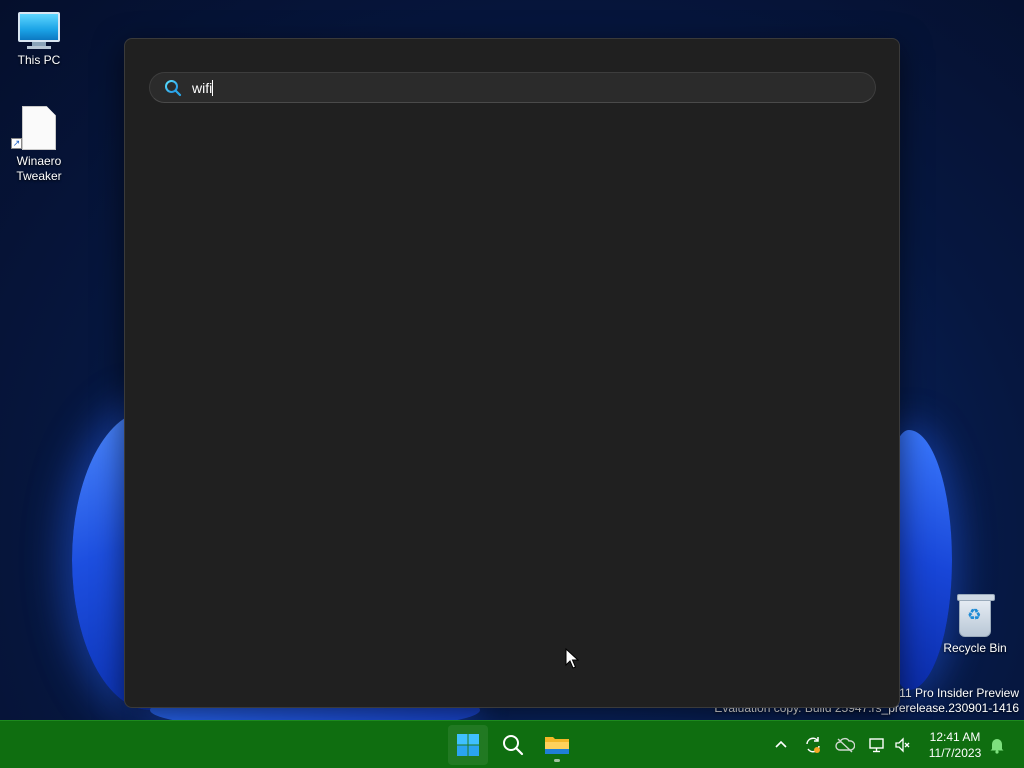 Image resolution: width=1024 pixels, height=768 pixels. I want to click on desktop-icon-label: Winaero Tweaker, so click(39, 168).